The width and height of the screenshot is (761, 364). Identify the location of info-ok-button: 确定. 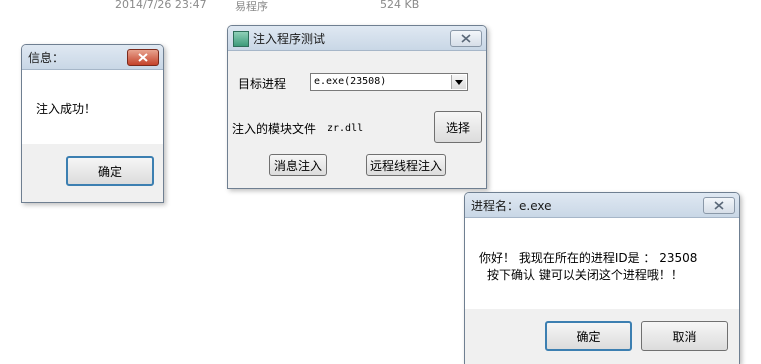
(110, 171).